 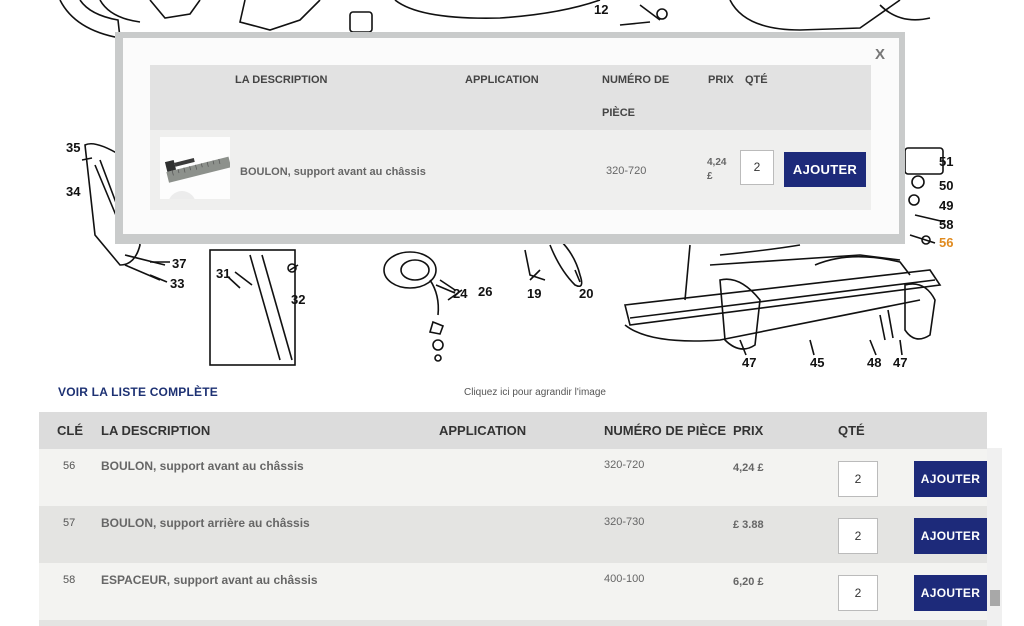 I want to click on row-price: £ 3.88, so click(x=748, y=525).